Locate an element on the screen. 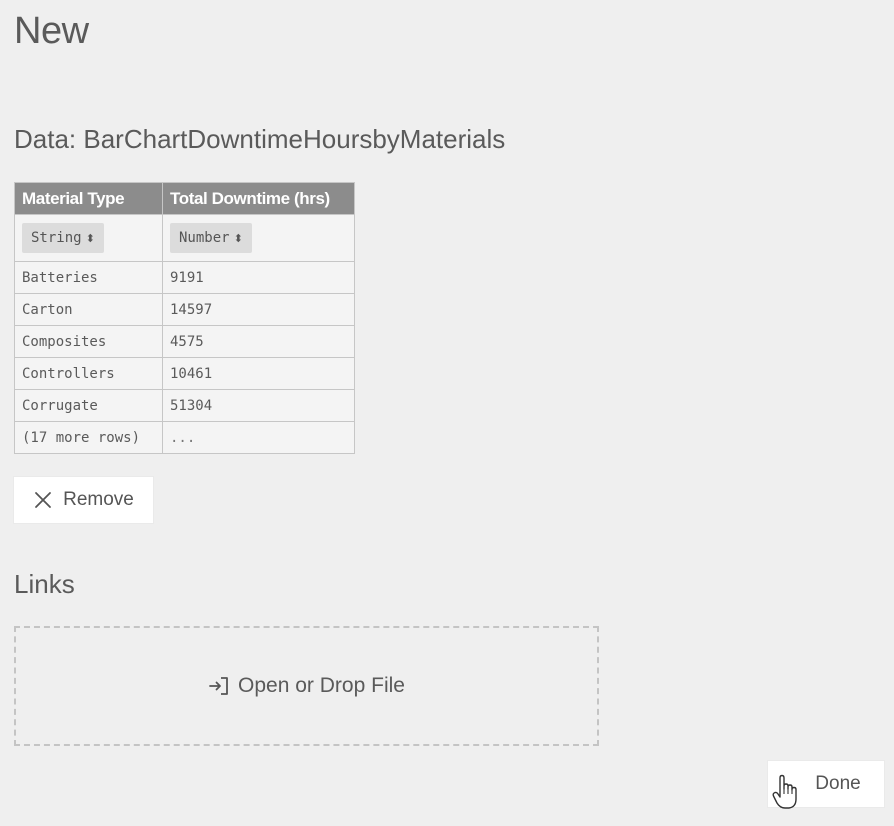 The image size is (894, 826). remove-button: Remove is located at coordinates (83, 500).